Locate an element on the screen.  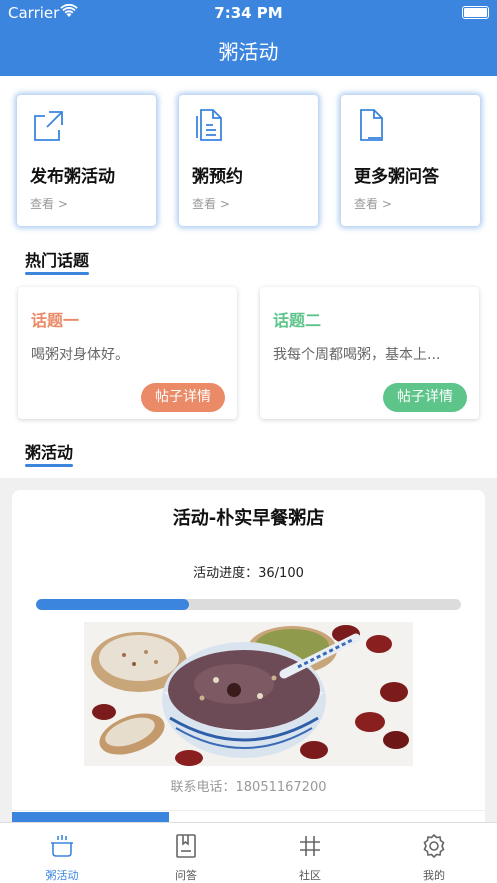
page-title: 粥活动 is located at coordinates (248, 52).